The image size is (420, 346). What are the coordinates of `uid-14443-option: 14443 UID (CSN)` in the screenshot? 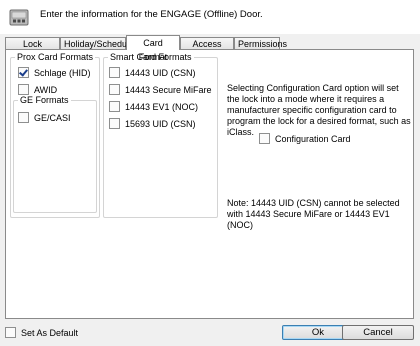 It's located at (152, 72).